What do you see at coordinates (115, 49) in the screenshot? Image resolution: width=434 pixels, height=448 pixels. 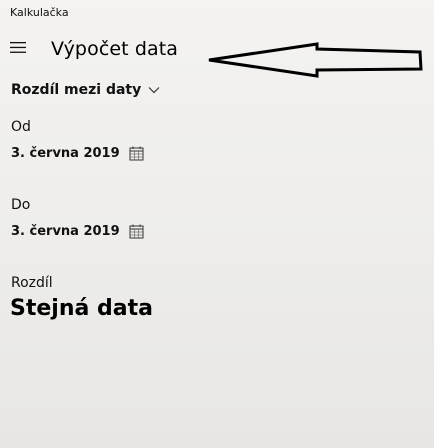 I see `page-title: Výpočet data` at bounding box center [115, 49].